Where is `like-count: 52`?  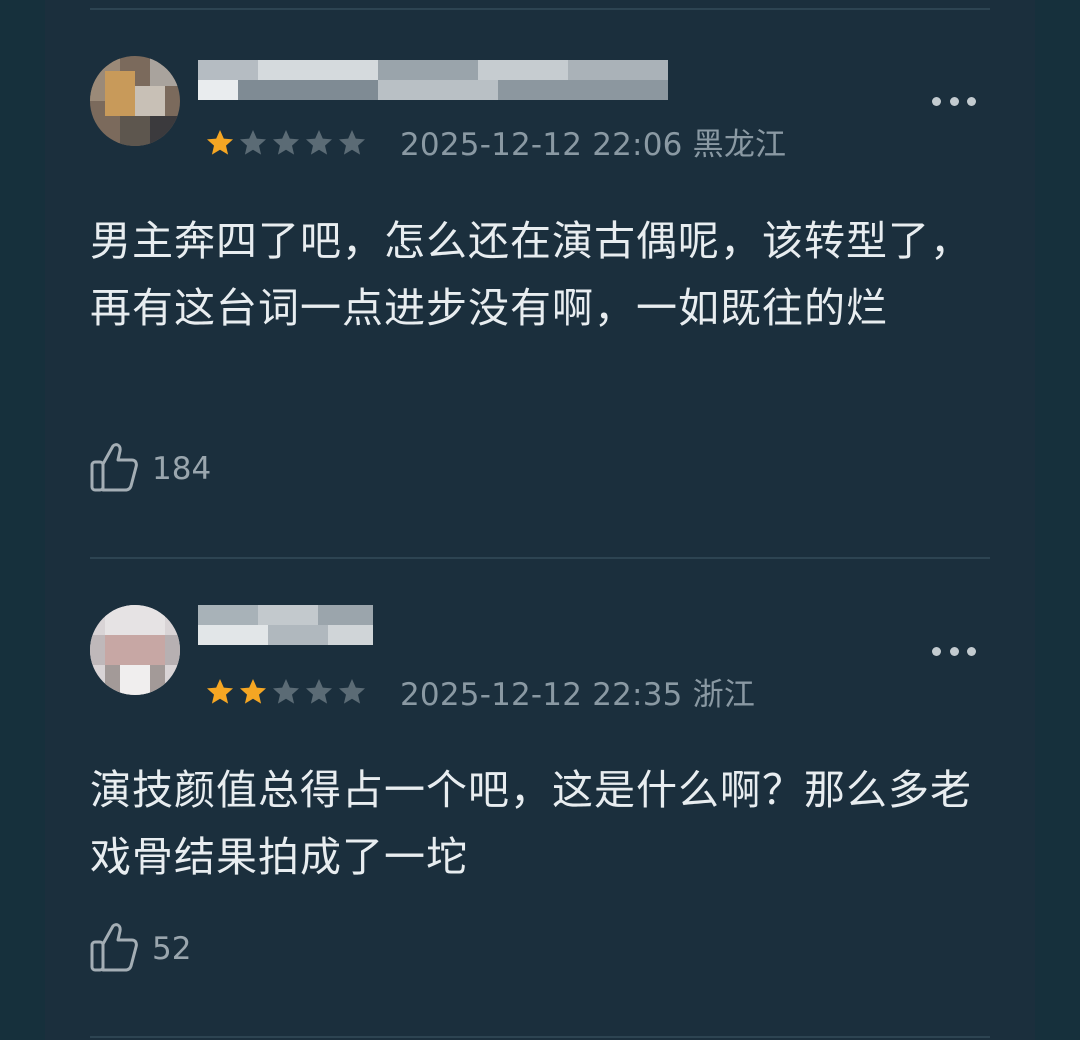
like-count: 52 is located at coordinates (172, 949).